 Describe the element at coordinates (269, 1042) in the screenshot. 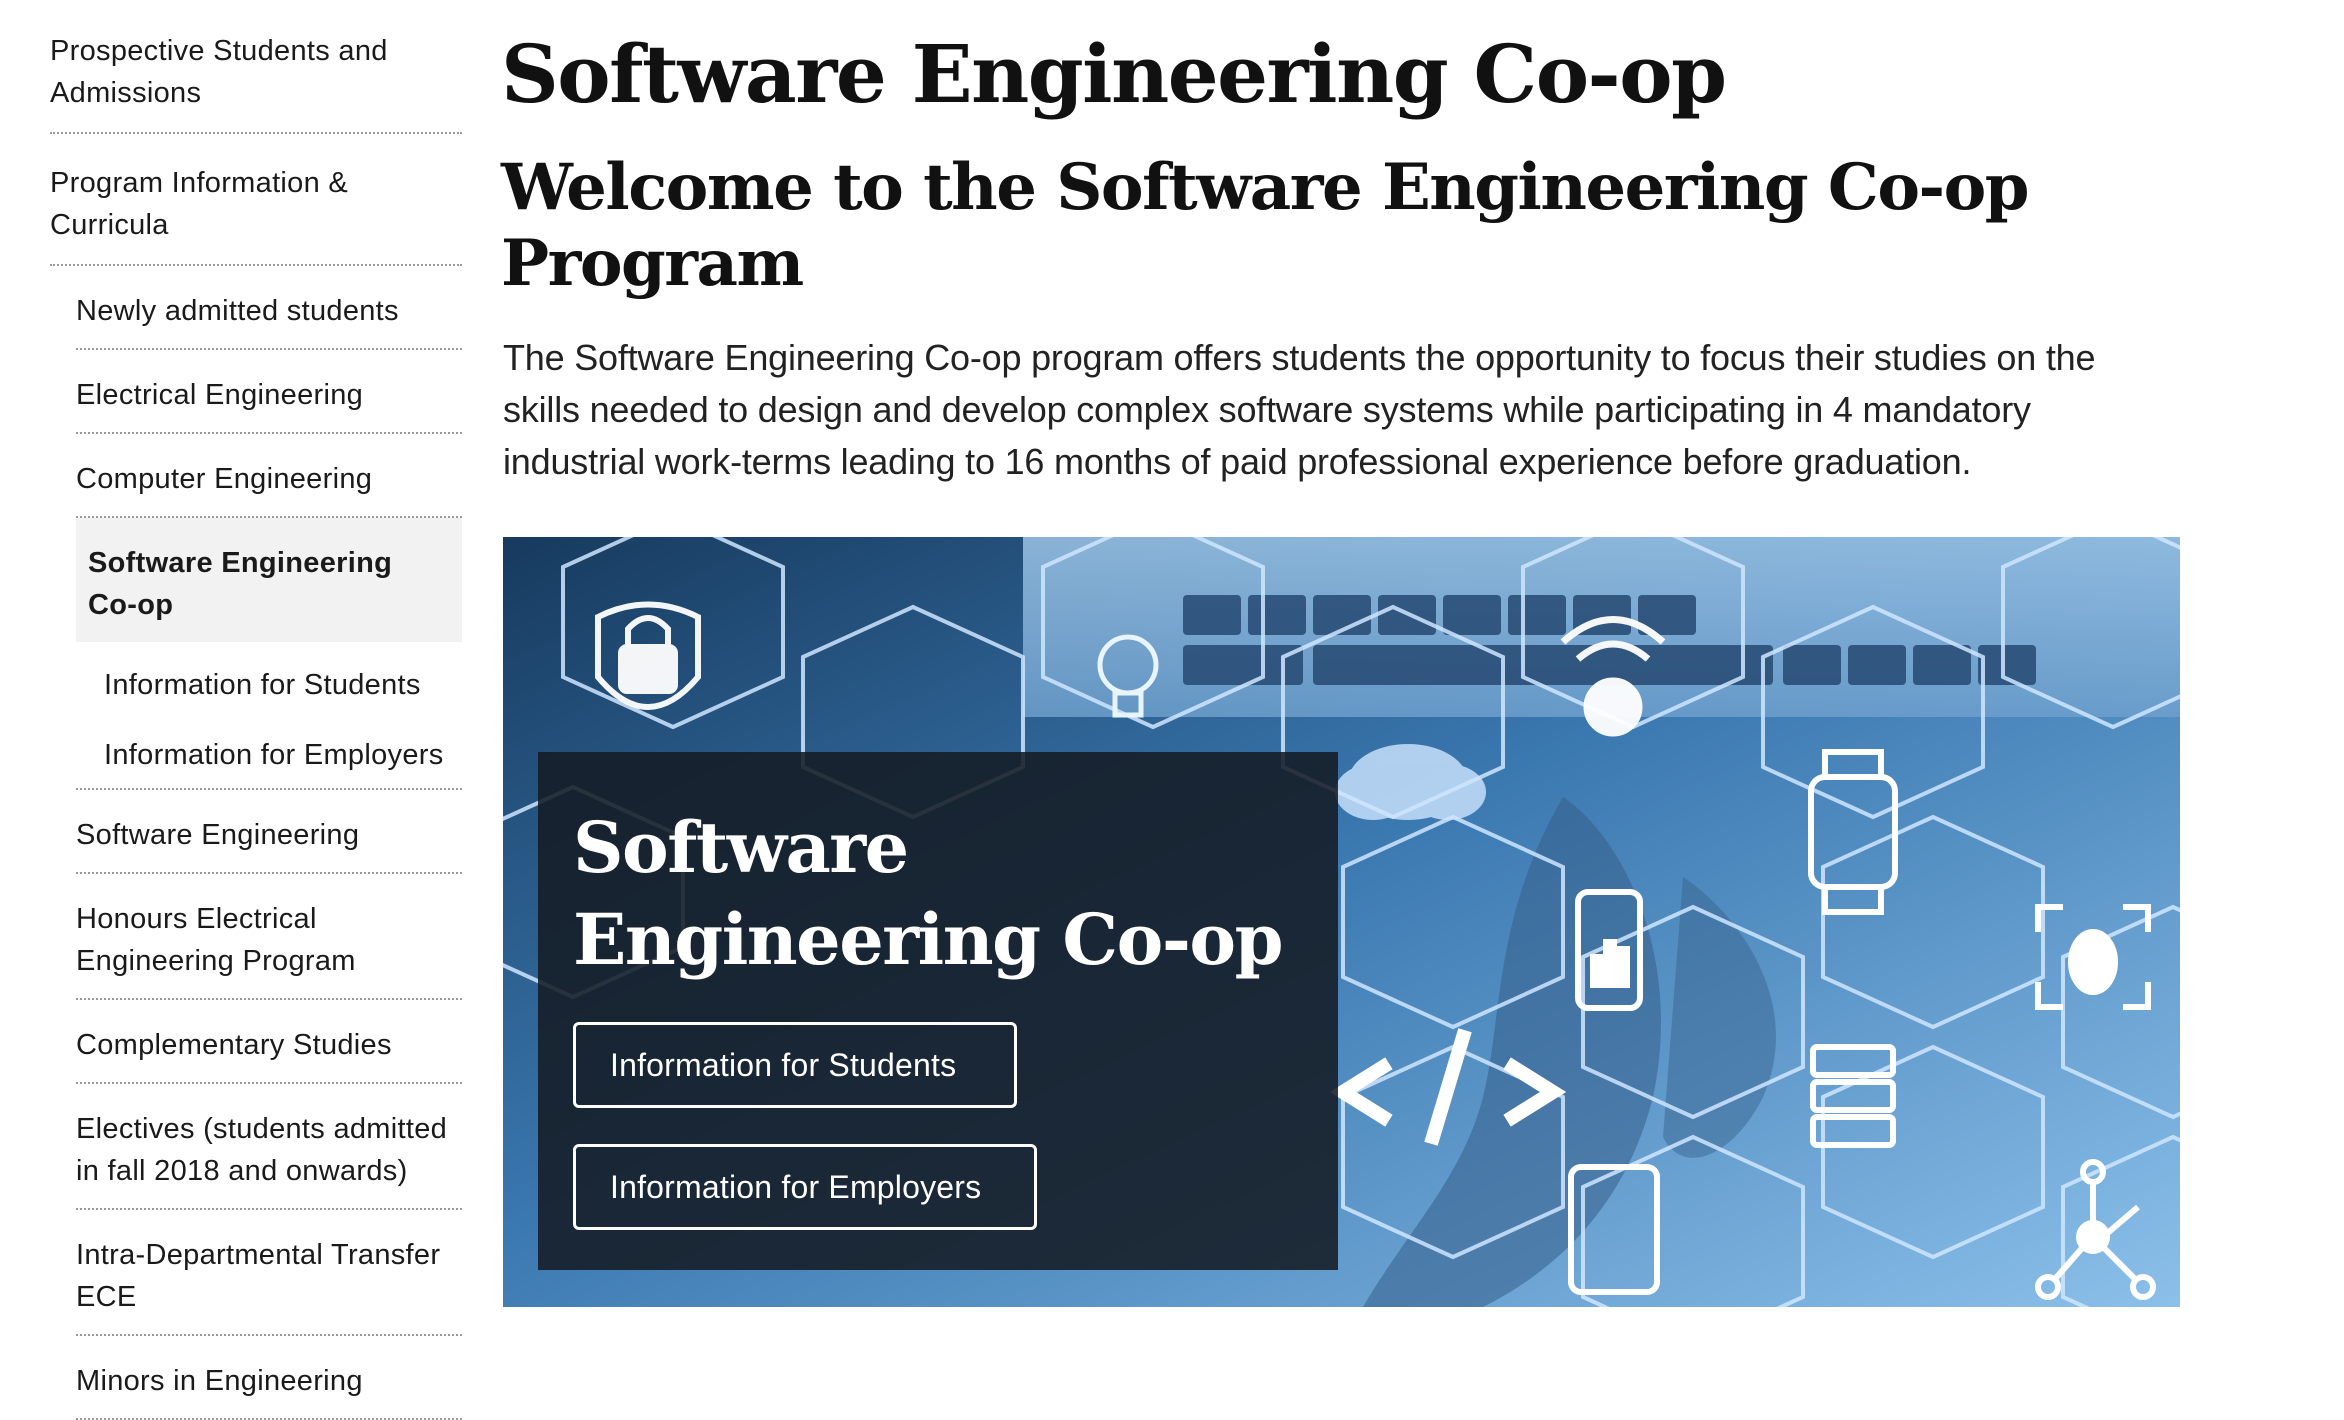

I see `sidebar-item-complementary-studies: Complementary Studies` at that location.